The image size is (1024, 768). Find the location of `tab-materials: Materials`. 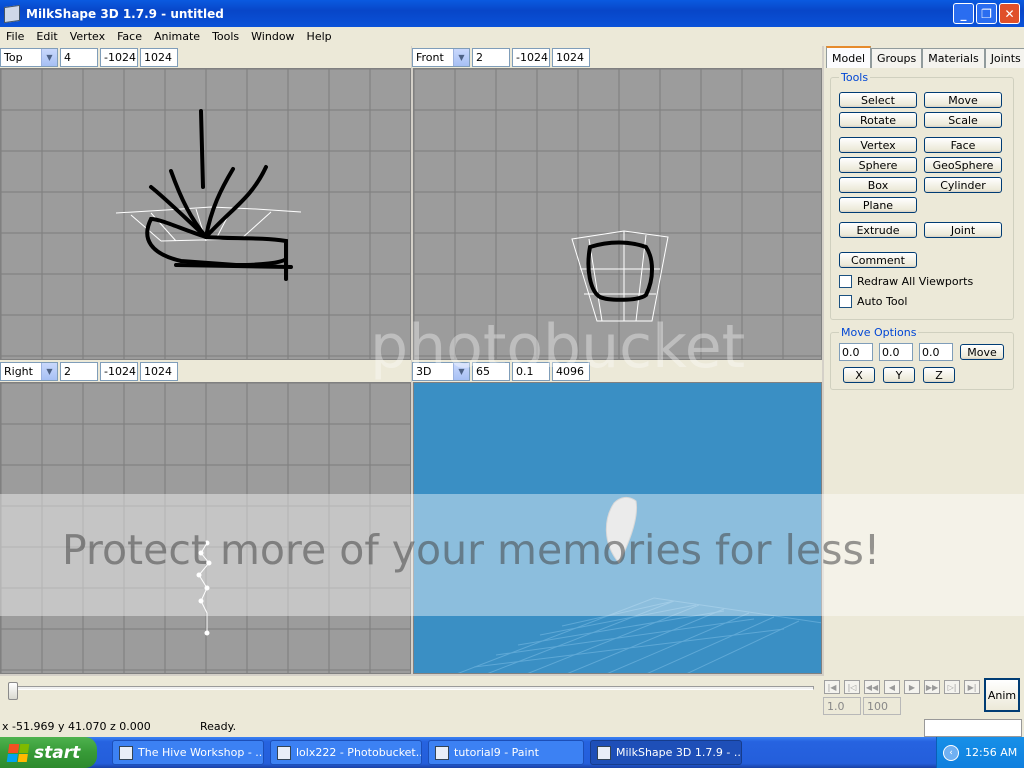

tab-materials: Materials is located at coordinates (953, 58).